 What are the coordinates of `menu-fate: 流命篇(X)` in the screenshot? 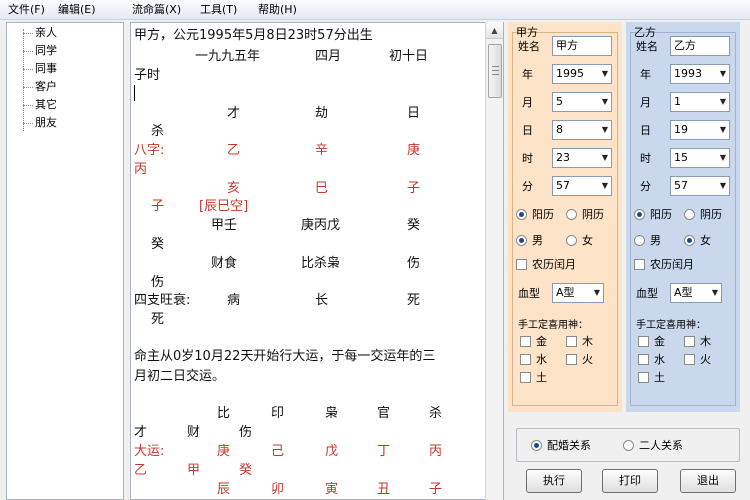 It's located at (156, 10).